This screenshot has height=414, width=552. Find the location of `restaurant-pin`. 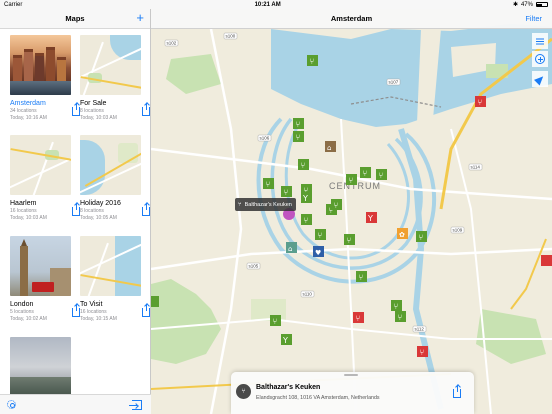

restaurant-pin is located at coordinates (155, 301).